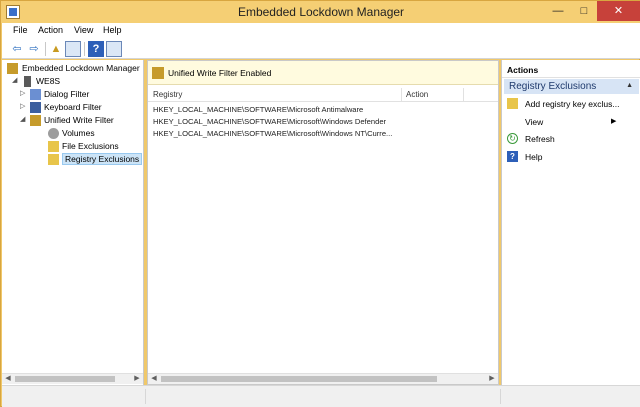  Describe the element at coordinates (17, 49) in the screenshot. I see `back-arrow-icon: ⇦` at that location.